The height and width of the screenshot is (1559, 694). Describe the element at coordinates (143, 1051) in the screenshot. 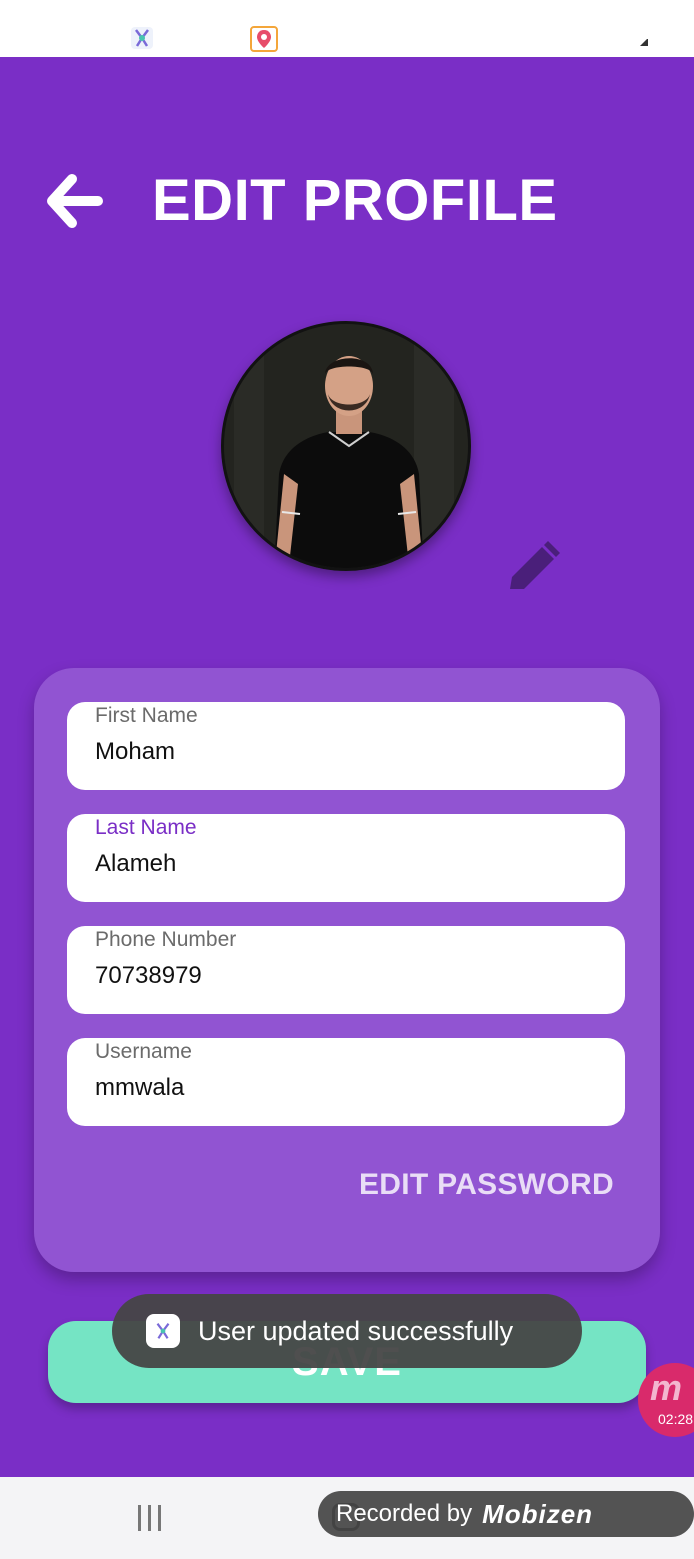

I see `username-label: Username` at that location.